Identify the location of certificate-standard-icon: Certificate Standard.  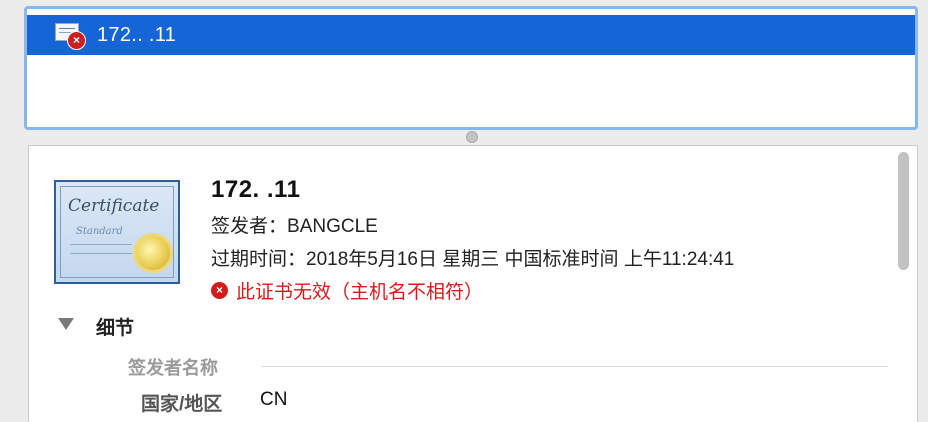
(117, 232).